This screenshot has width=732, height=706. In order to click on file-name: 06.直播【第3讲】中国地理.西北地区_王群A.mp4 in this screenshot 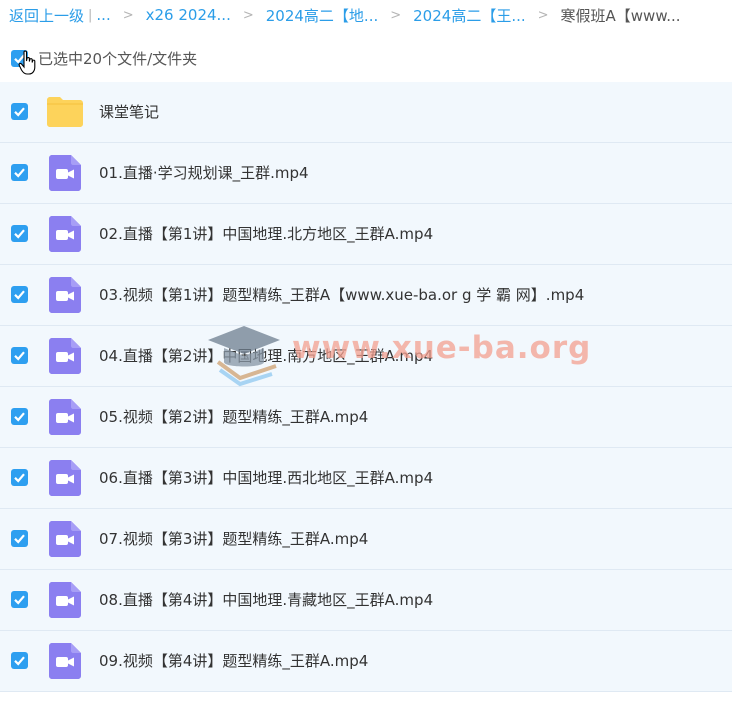, I will do `click(266, 478)`.